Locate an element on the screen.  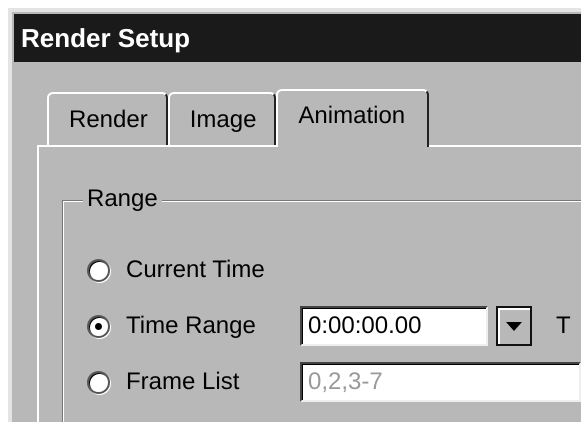
caret-icon is located at coordinates (514, 326).